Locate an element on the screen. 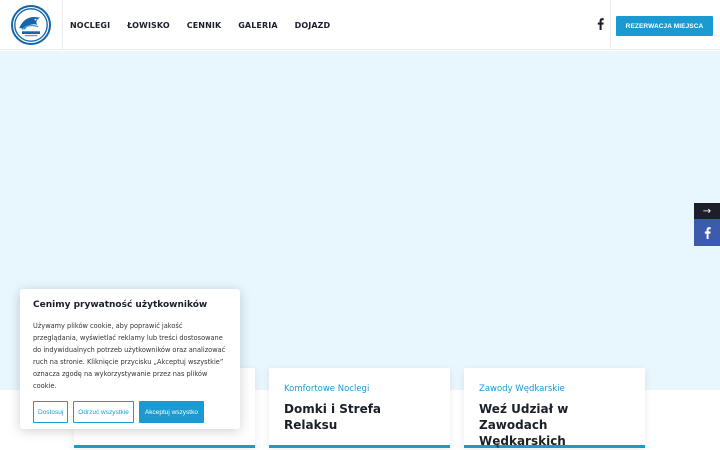 Image resolution: width=720 pixels, height=450 pixels. side-arrow-button: → is located at coordinates (707, 211).